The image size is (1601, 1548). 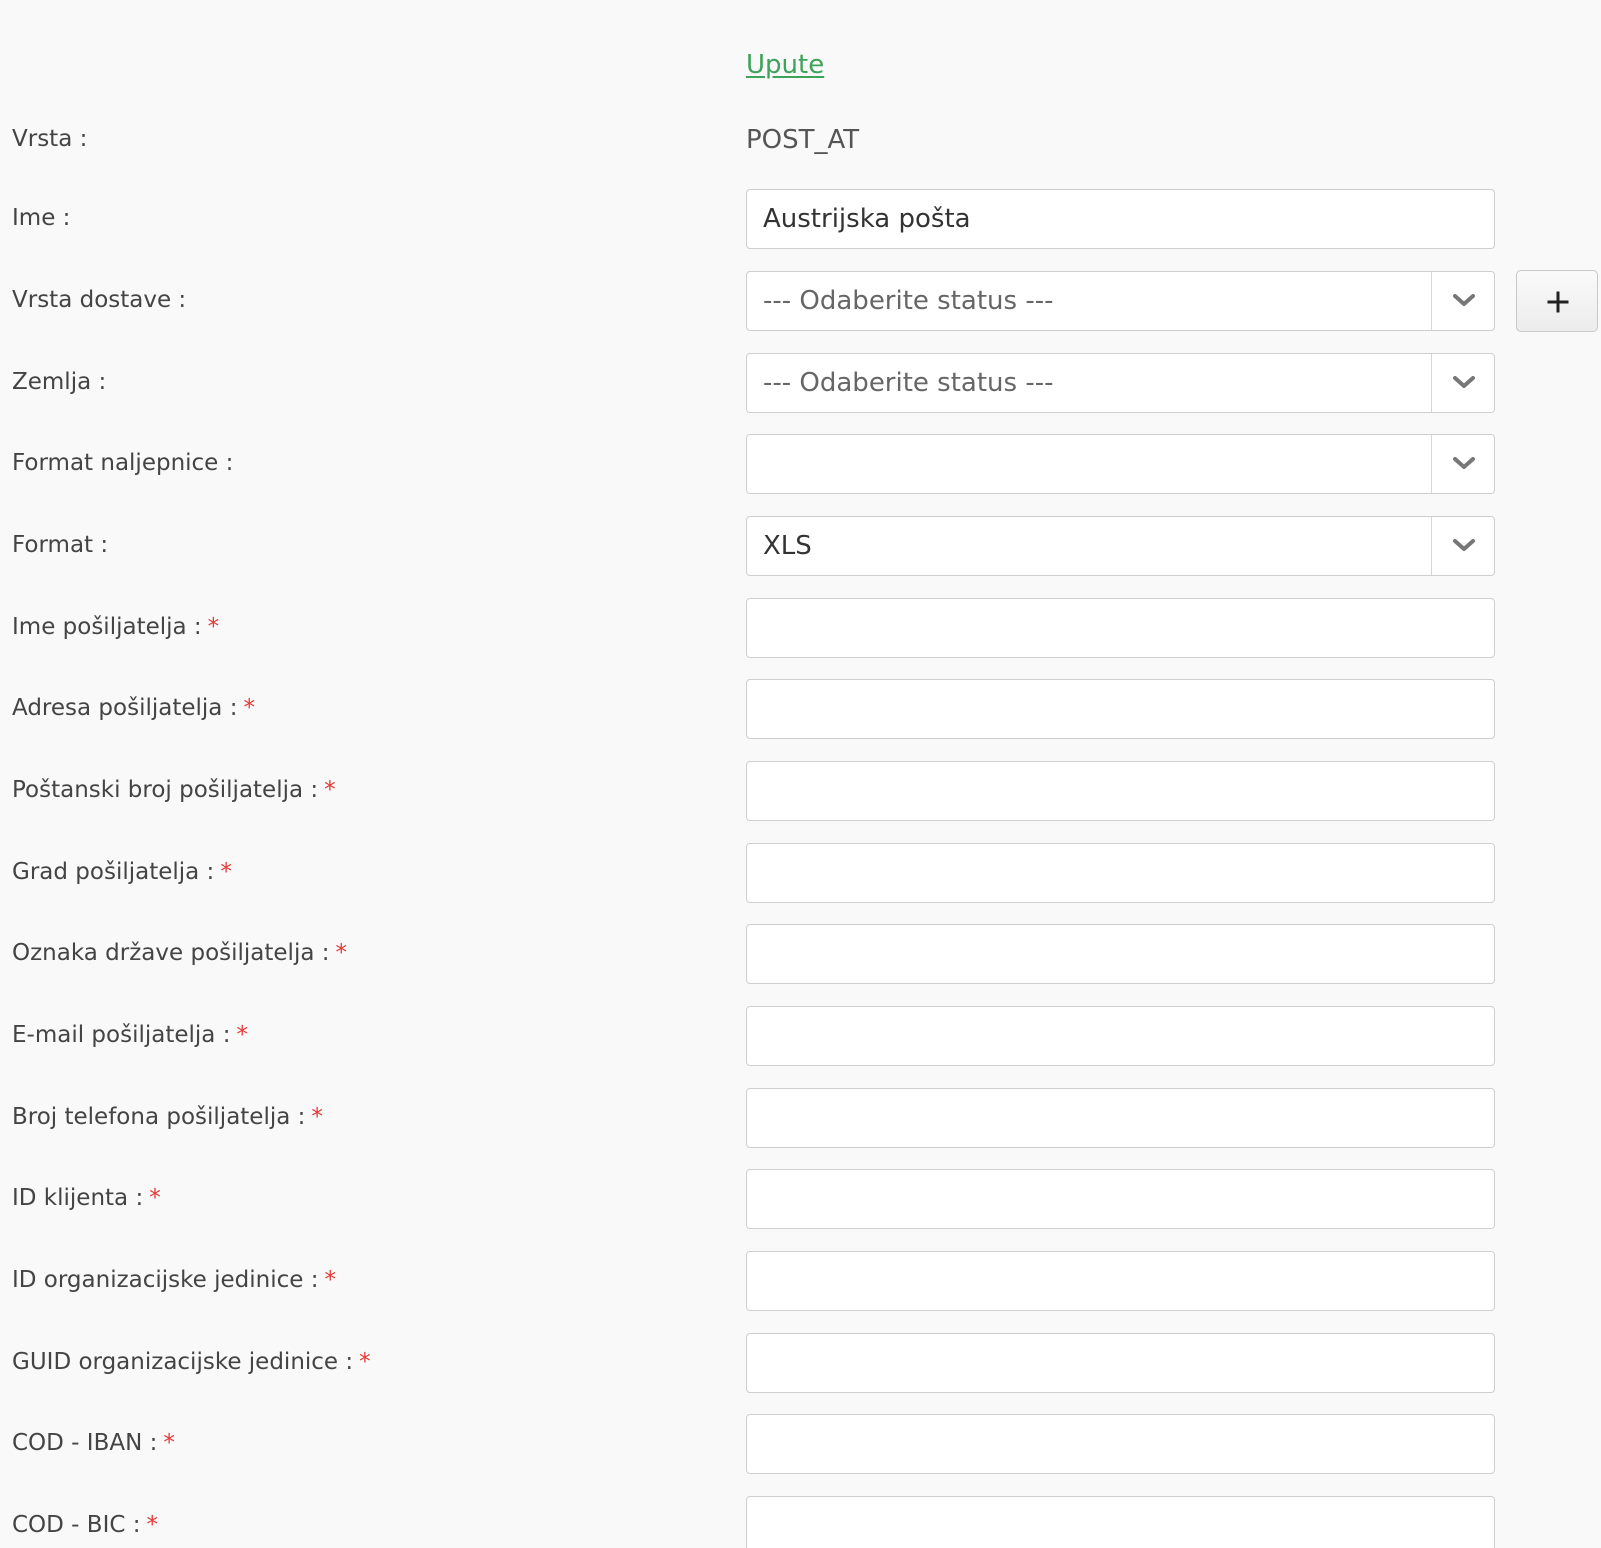 What do you see at coordinates (1120, 1118) in the screenshot?
I see `sender-phone-input` at bounding box center [1120, 1118].